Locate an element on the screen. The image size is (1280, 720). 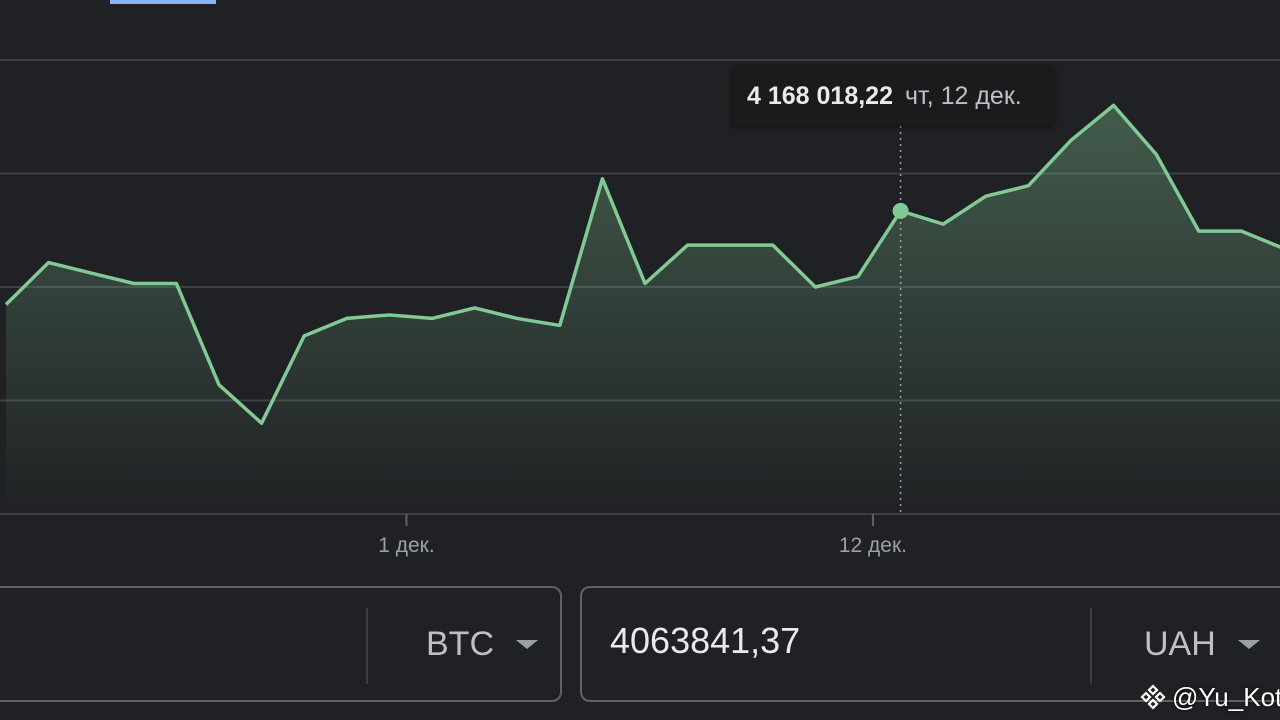
value-tooltip: 4 168 018,22 чт, 12 дек. is located at coordinates (893, 96).